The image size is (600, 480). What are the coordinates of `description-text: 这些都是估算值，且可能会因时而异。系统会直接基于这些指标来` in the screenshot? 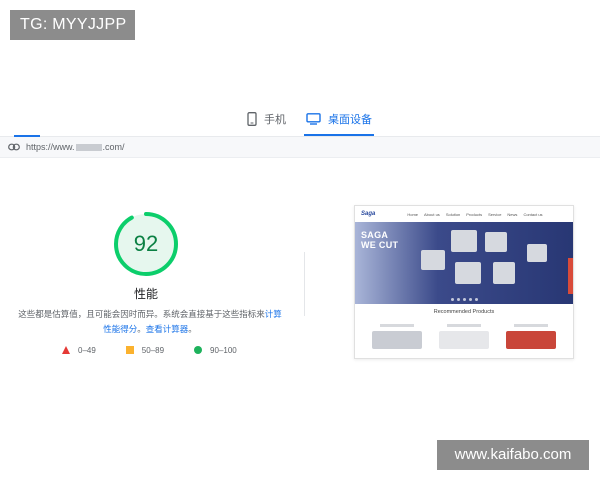 It's located at (141, 314).